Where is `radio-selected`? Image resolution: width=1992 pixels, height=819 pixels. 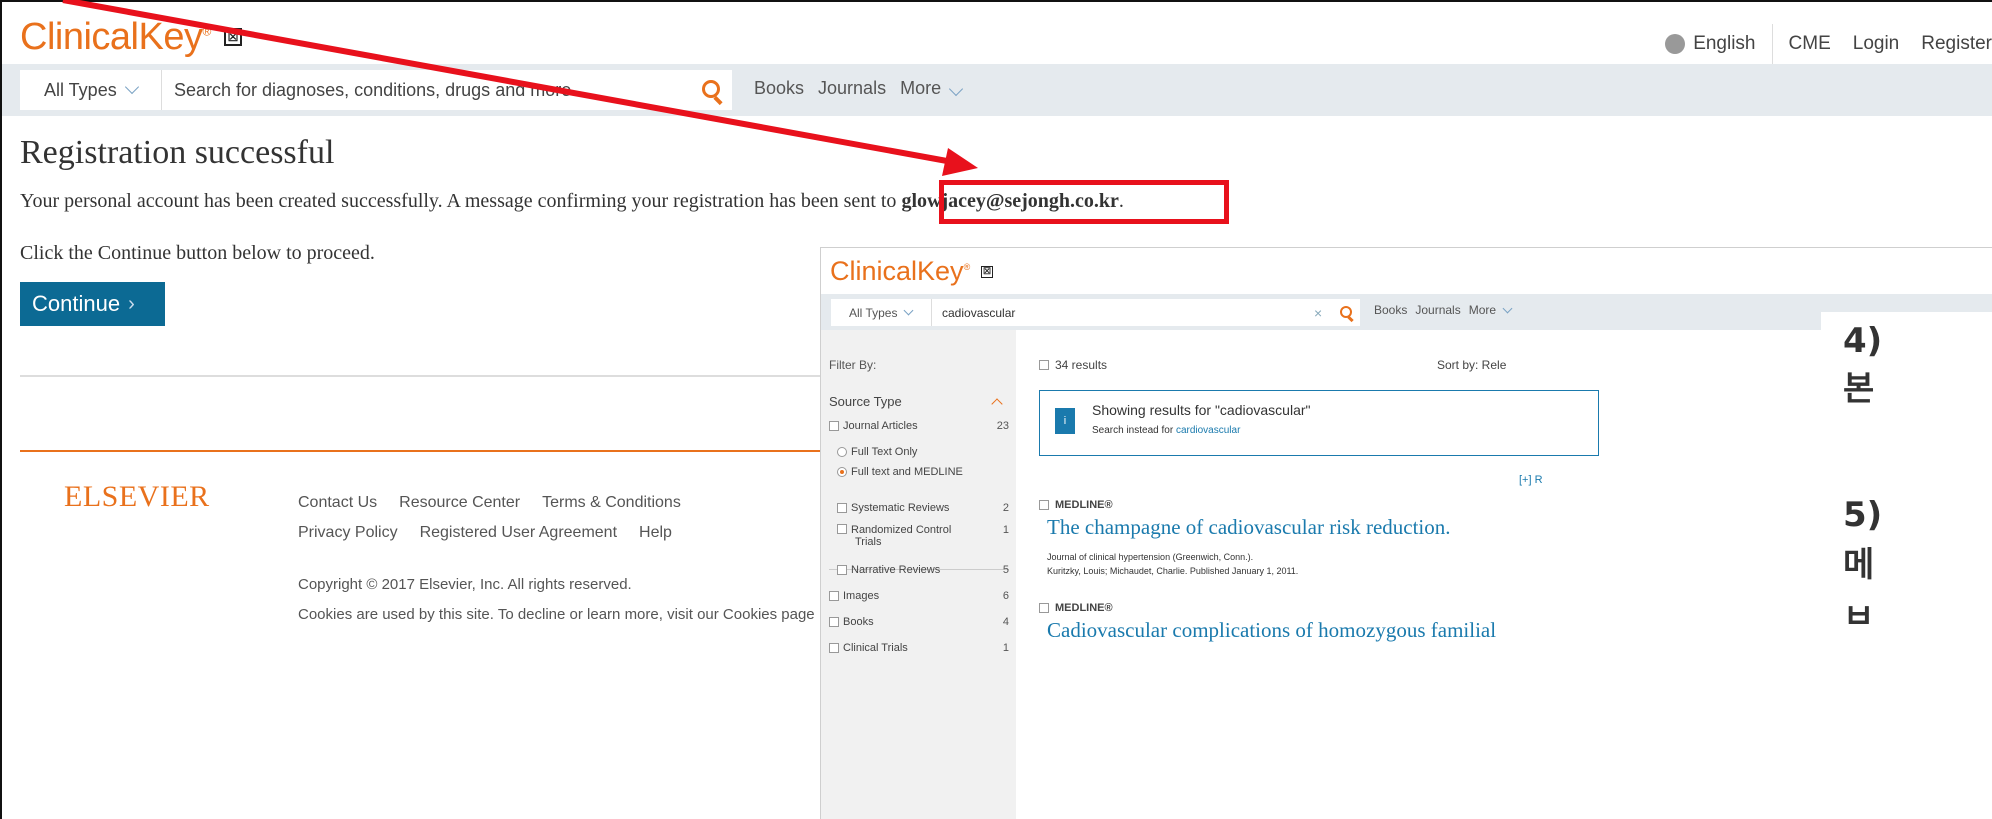 radio-selected is located at coordinates (842, 472).